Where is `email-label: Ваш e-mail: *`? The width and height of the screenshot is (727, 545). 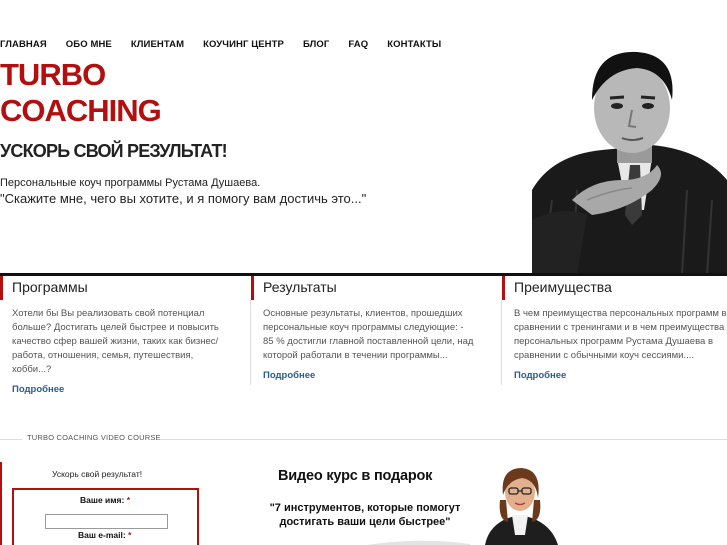 email-label: Ваш e-mail: * is located at coordinates (105, 535).